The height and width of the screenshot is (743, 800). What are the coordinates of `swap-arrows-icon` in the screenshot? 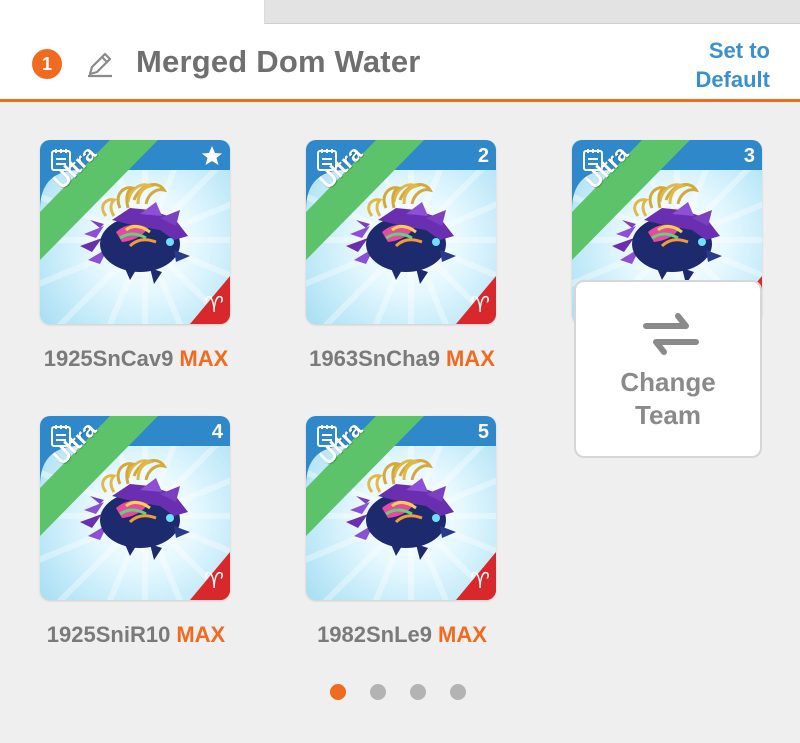 It's located at (671, 334).